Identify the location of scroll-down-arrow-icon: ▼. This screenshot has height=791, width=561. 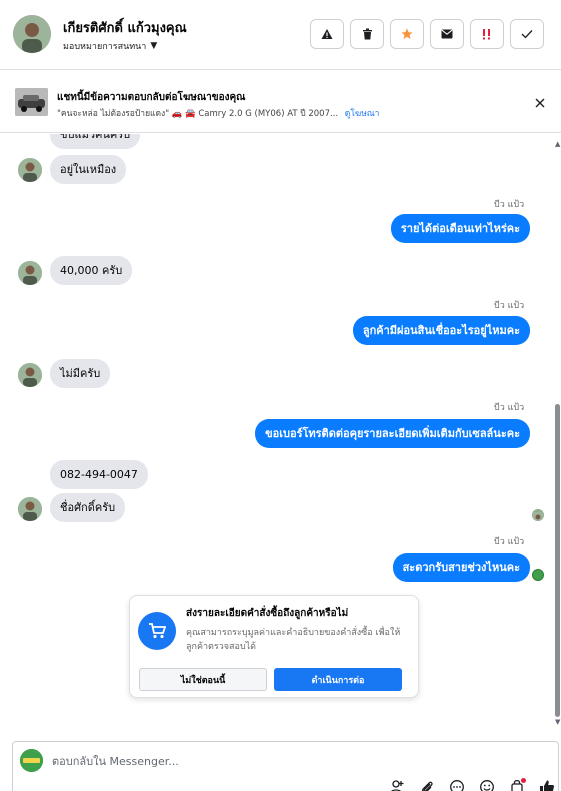
(557, 722).